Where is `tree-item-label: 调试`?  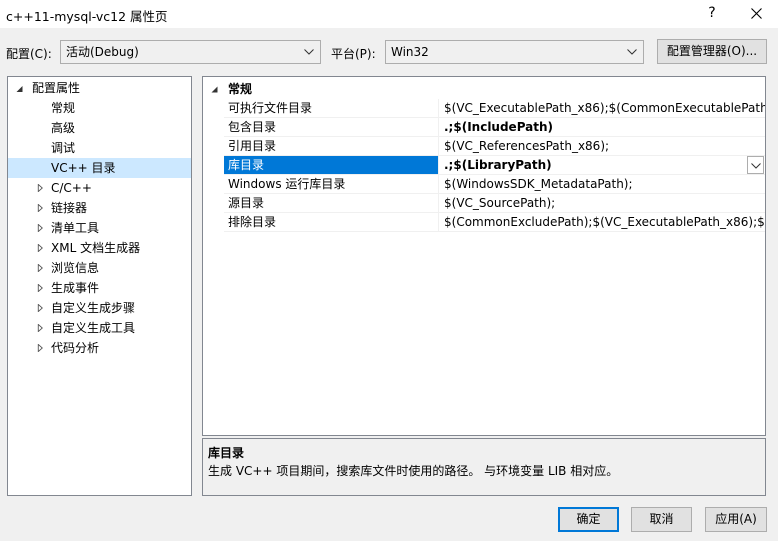 tree-item-label: 调试 is located at coordinates (63, 148).